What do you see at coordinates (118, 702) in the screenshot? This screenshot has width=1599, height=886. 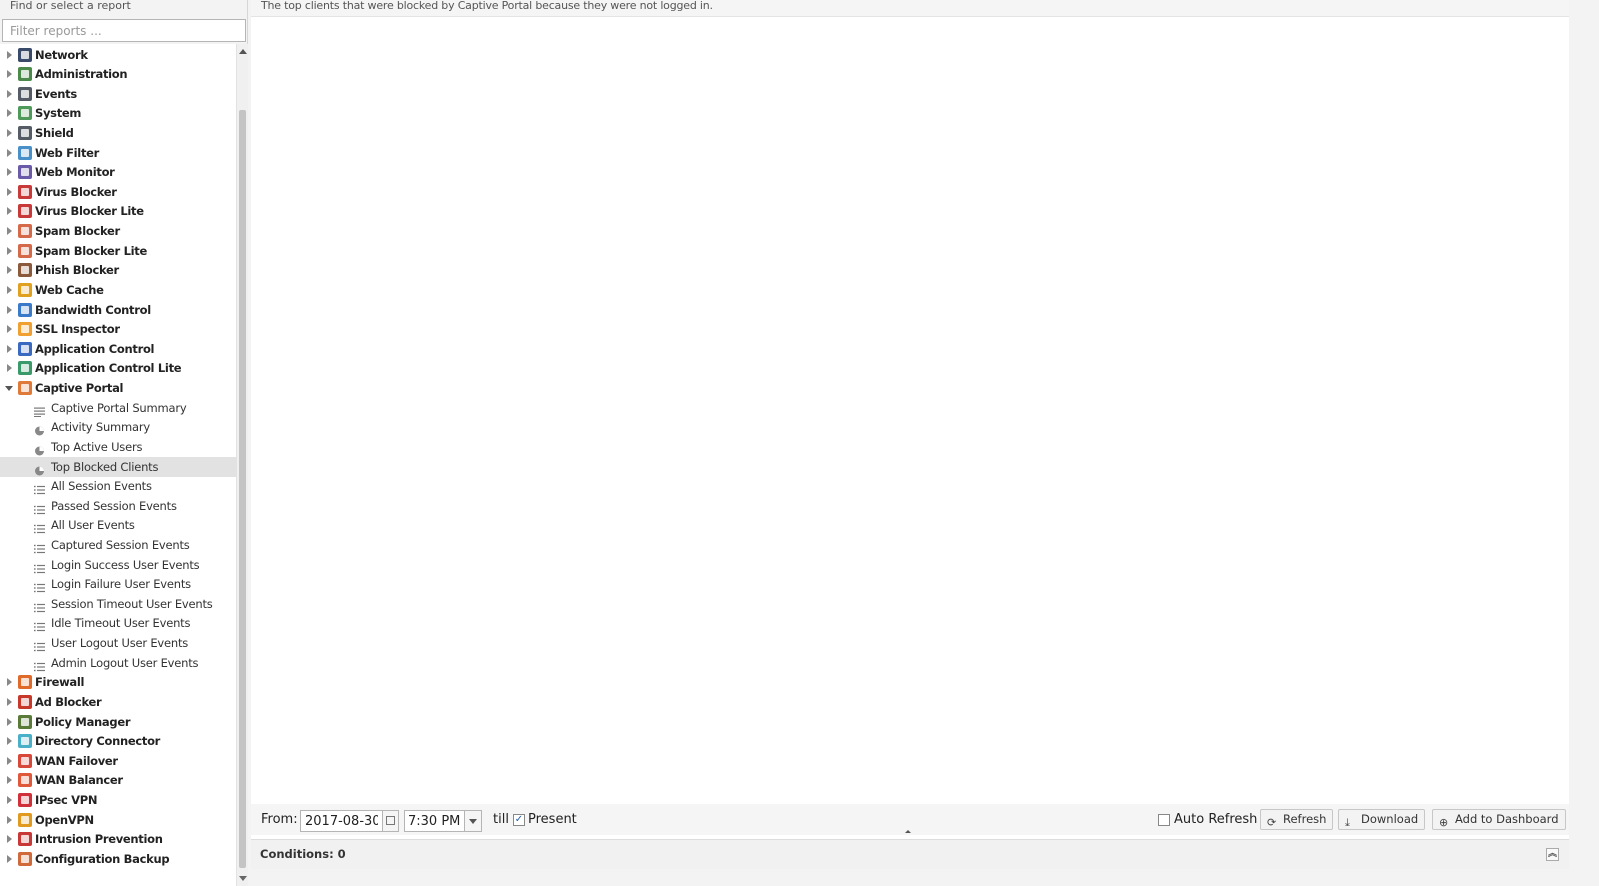 I see `tree-category-ad-blocker: Ad Blocker` at bounding box center [118, 702].